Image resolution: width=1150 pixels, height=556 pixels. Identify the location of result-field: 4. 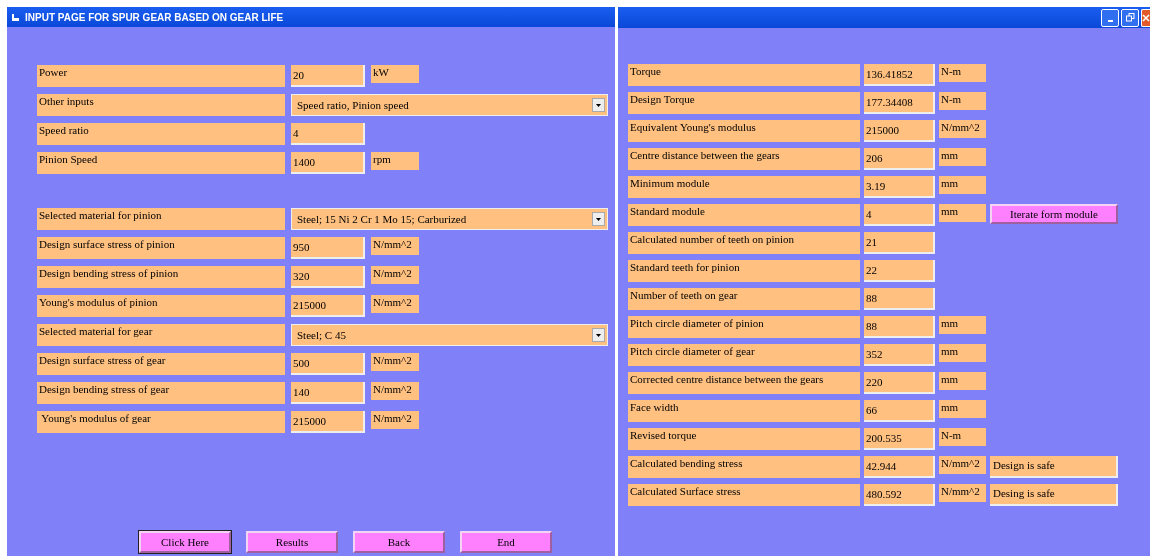
(899, 215).